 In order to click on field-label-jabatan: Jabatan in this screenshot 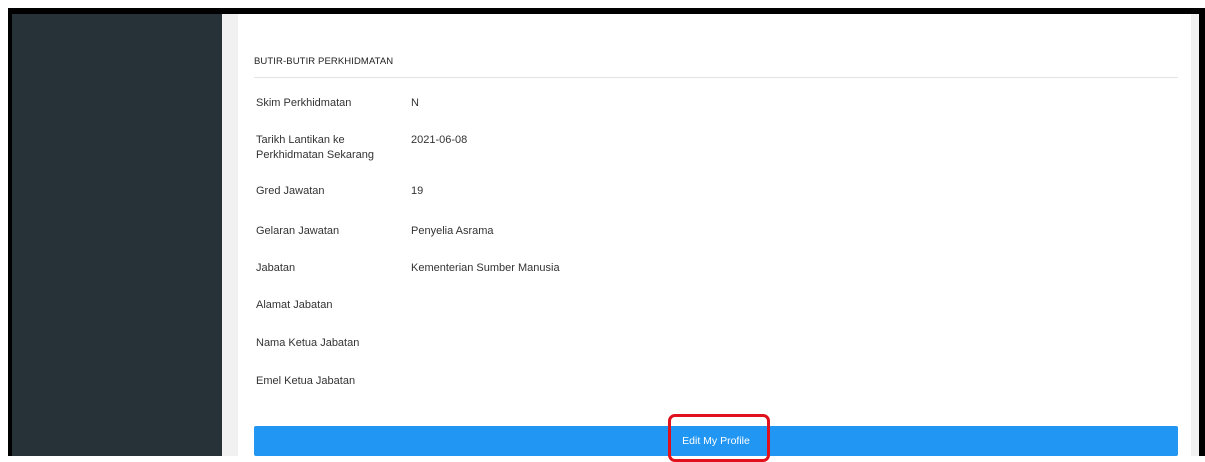, I will do `click(276, 268)`.